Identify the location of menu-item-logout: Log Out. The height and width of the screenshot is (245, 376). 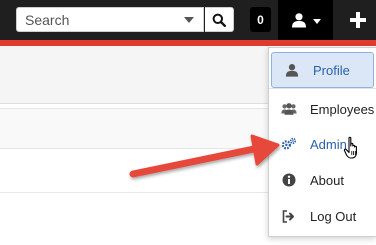
(322, 216).